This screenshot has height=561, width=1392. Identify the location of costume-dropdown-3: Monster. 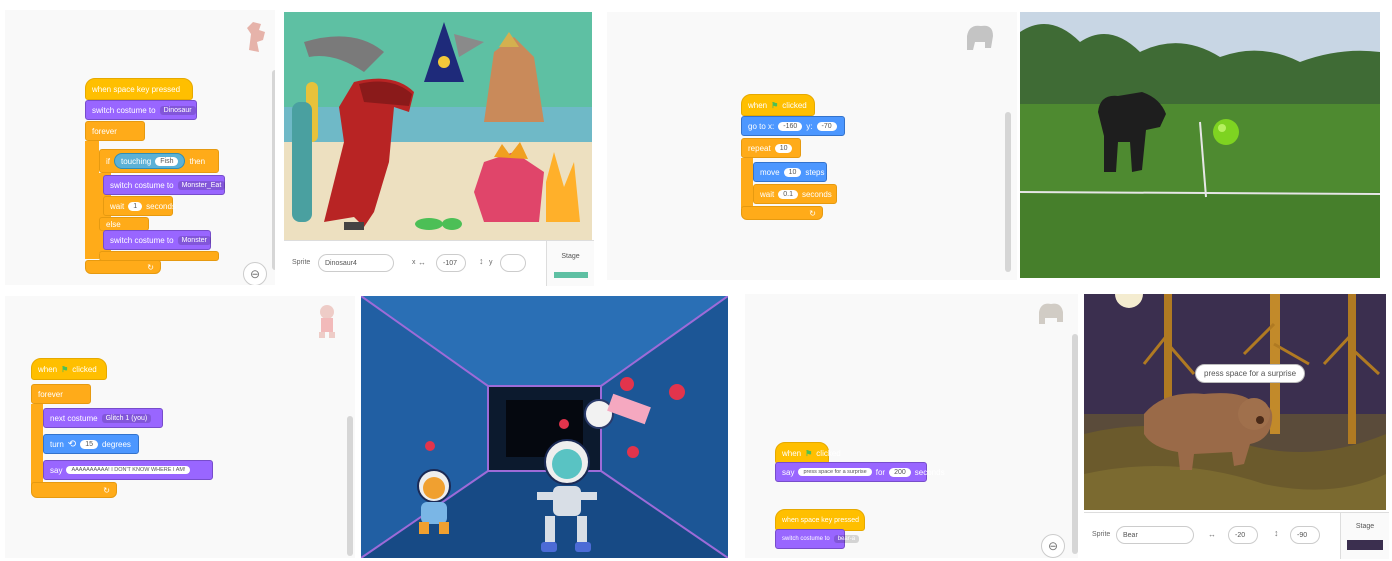
(194, 240).